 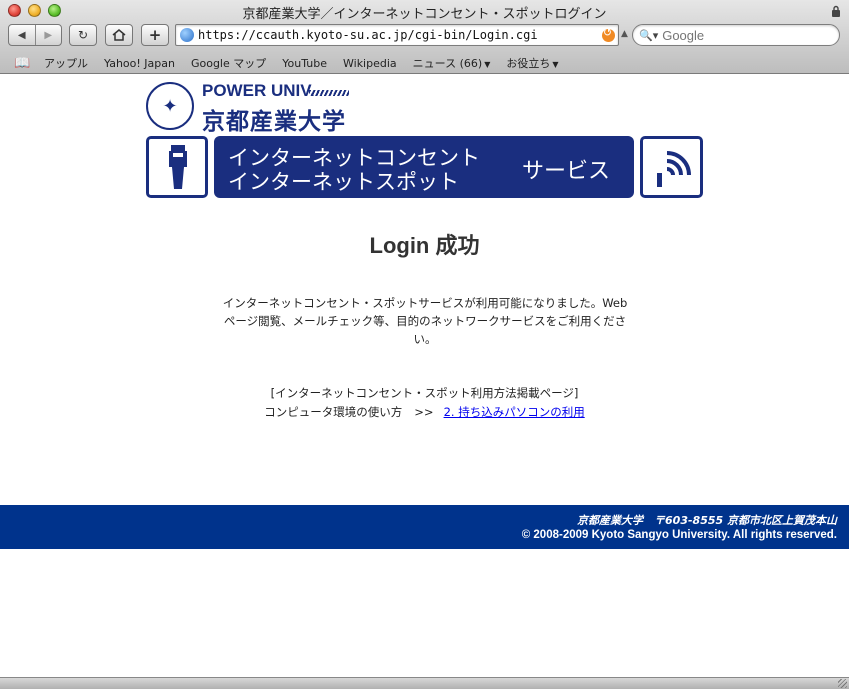 What do you see at coordinates (329, 93) in the screenshot?
I see `power-lines-decoration` at bounding box center [329, 93].